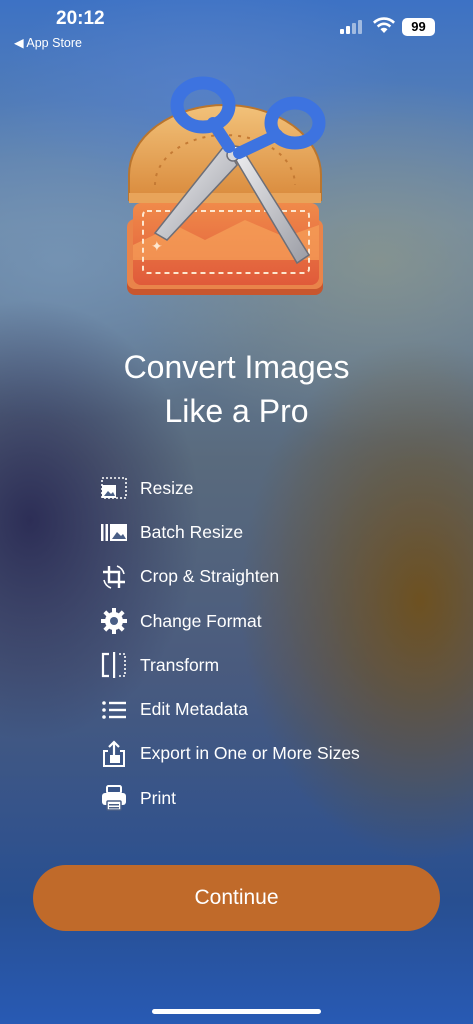 This screenshot has width=473, height=1024. What do you see at coordinates (48, 42) in the screenshot?
I see `back-to-app-store-link: ◀ App Store` at bounding box center [48, 42].